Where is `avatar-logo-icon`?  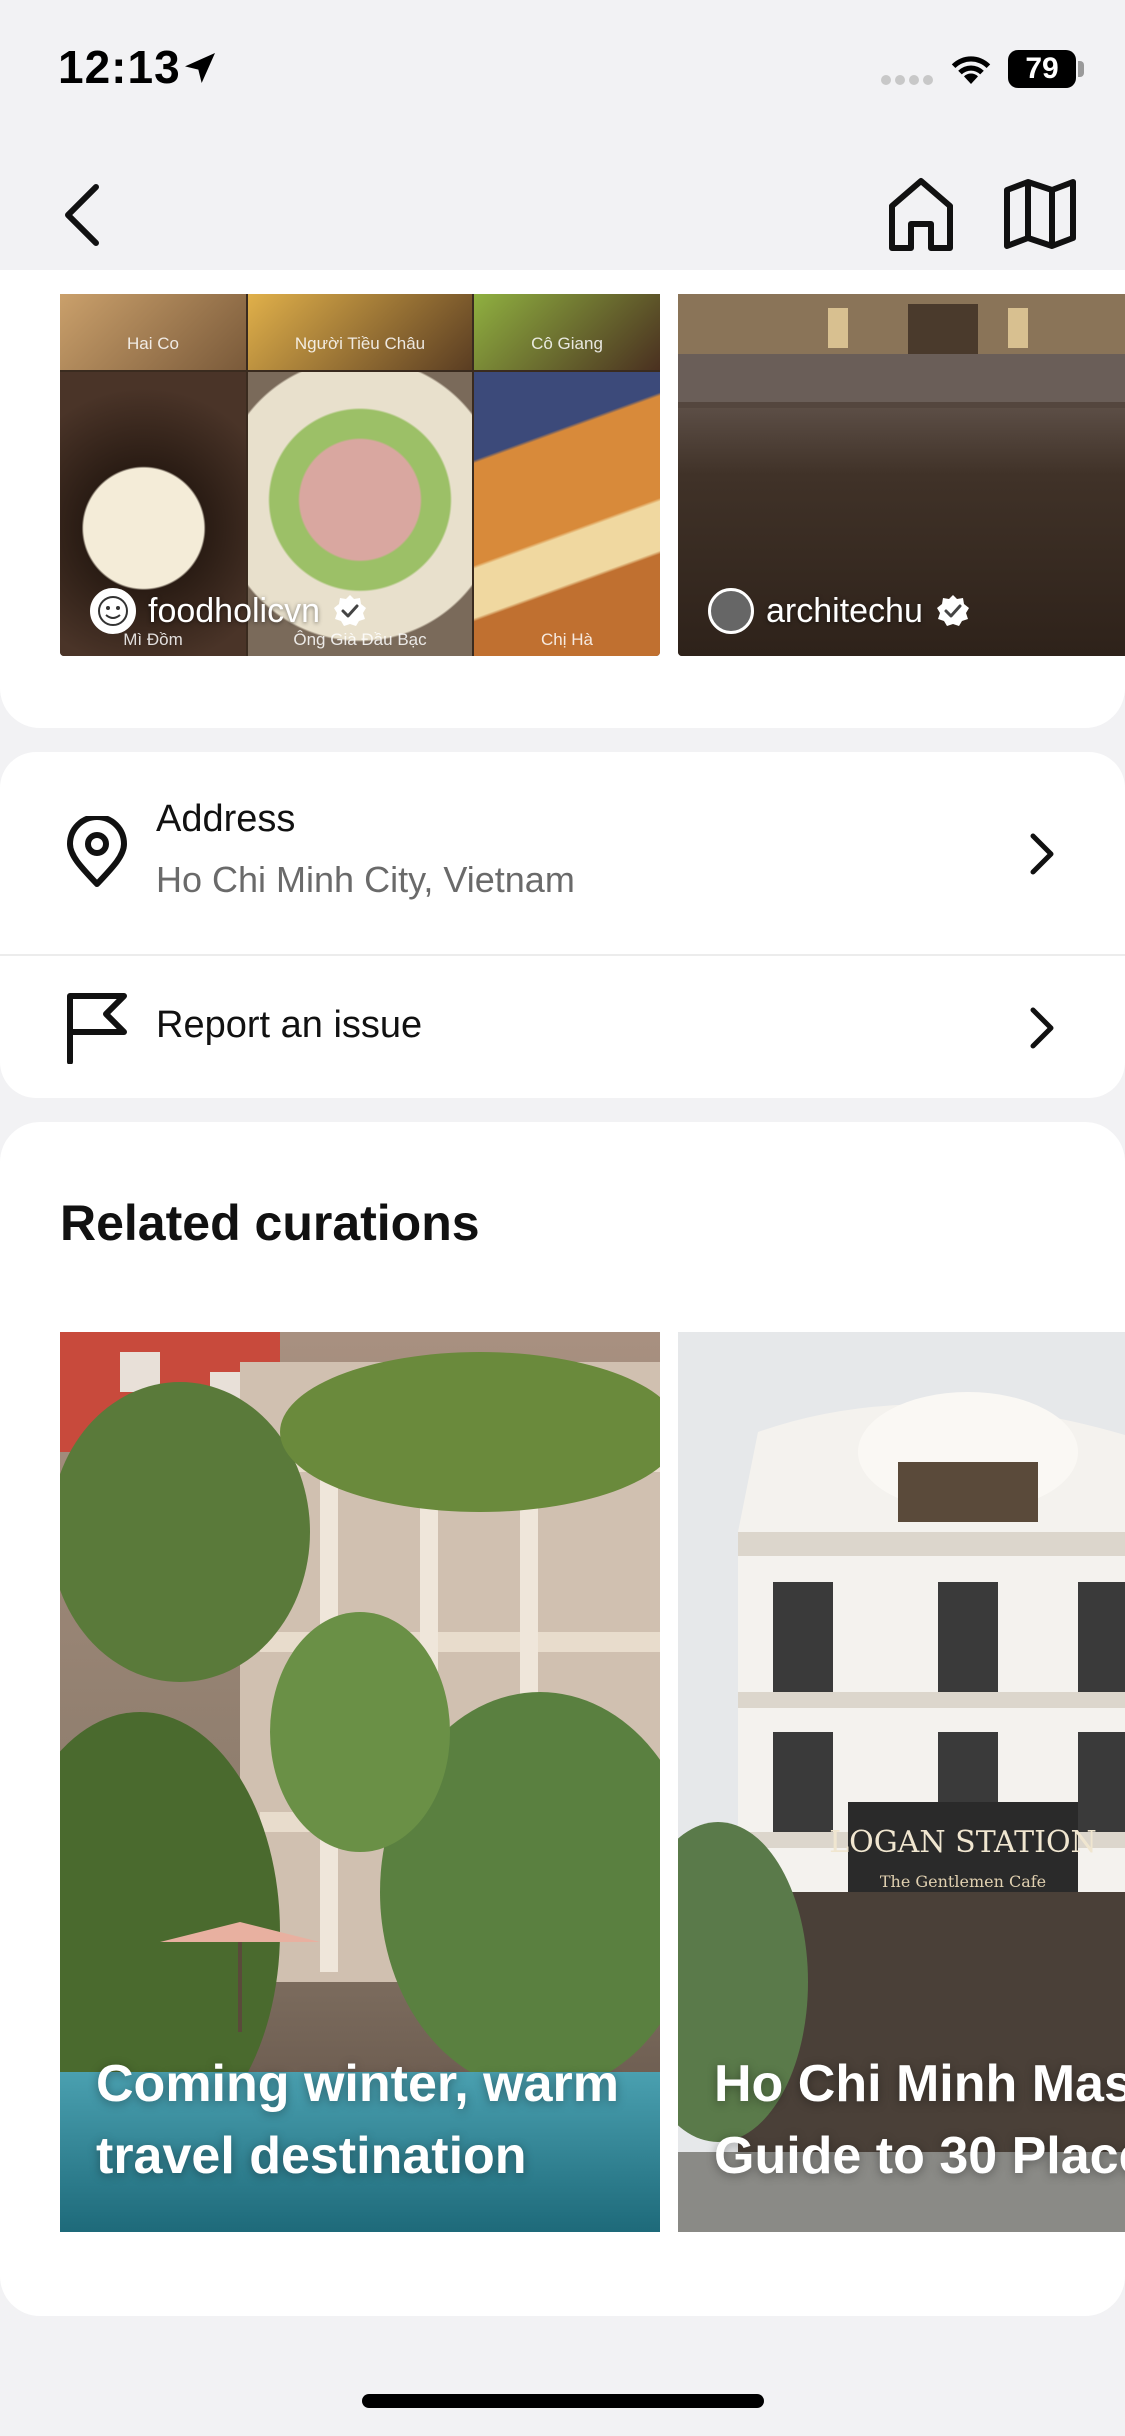
avatar-logo-icon is located at coordinates (113, 611).